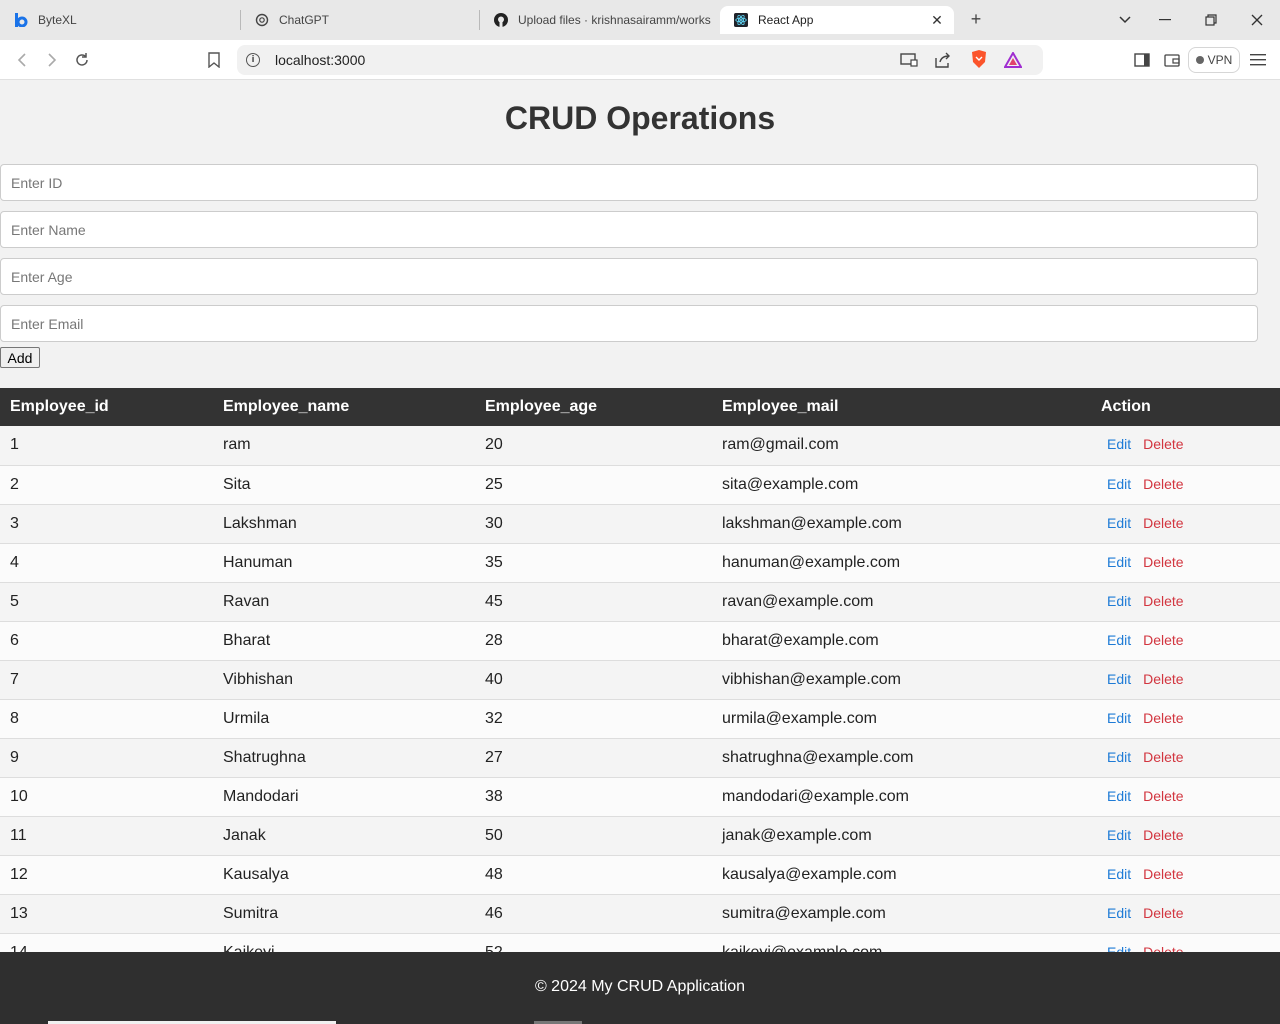 Image resolution: width=1280 pixels, height=1024 pixels. I want to click on site-info-icon: i, so click(253, 60).